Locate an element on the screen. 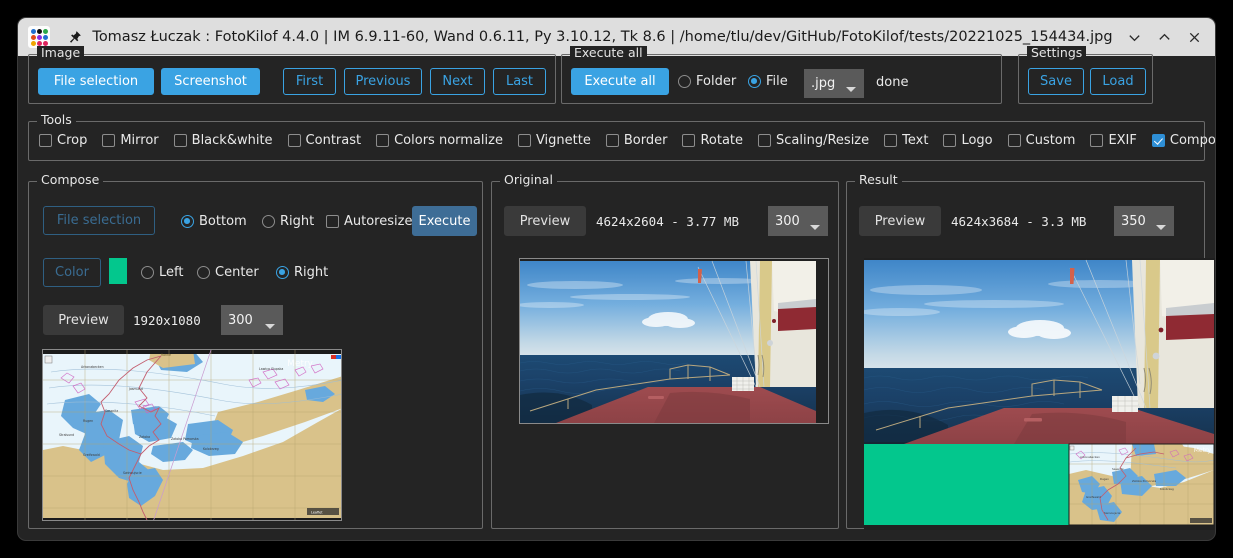  tool-checkbox-colors-normalize: Colors normalize is located at coordinates (439, 140).